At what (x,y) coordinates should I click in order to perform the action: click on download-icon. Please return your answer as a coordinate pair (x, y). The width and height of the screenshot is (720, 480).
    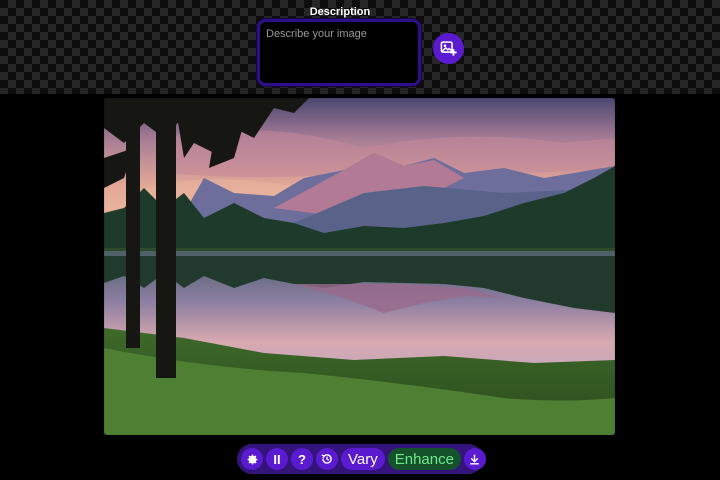
    Looking at the image, I should click on (475, 459).